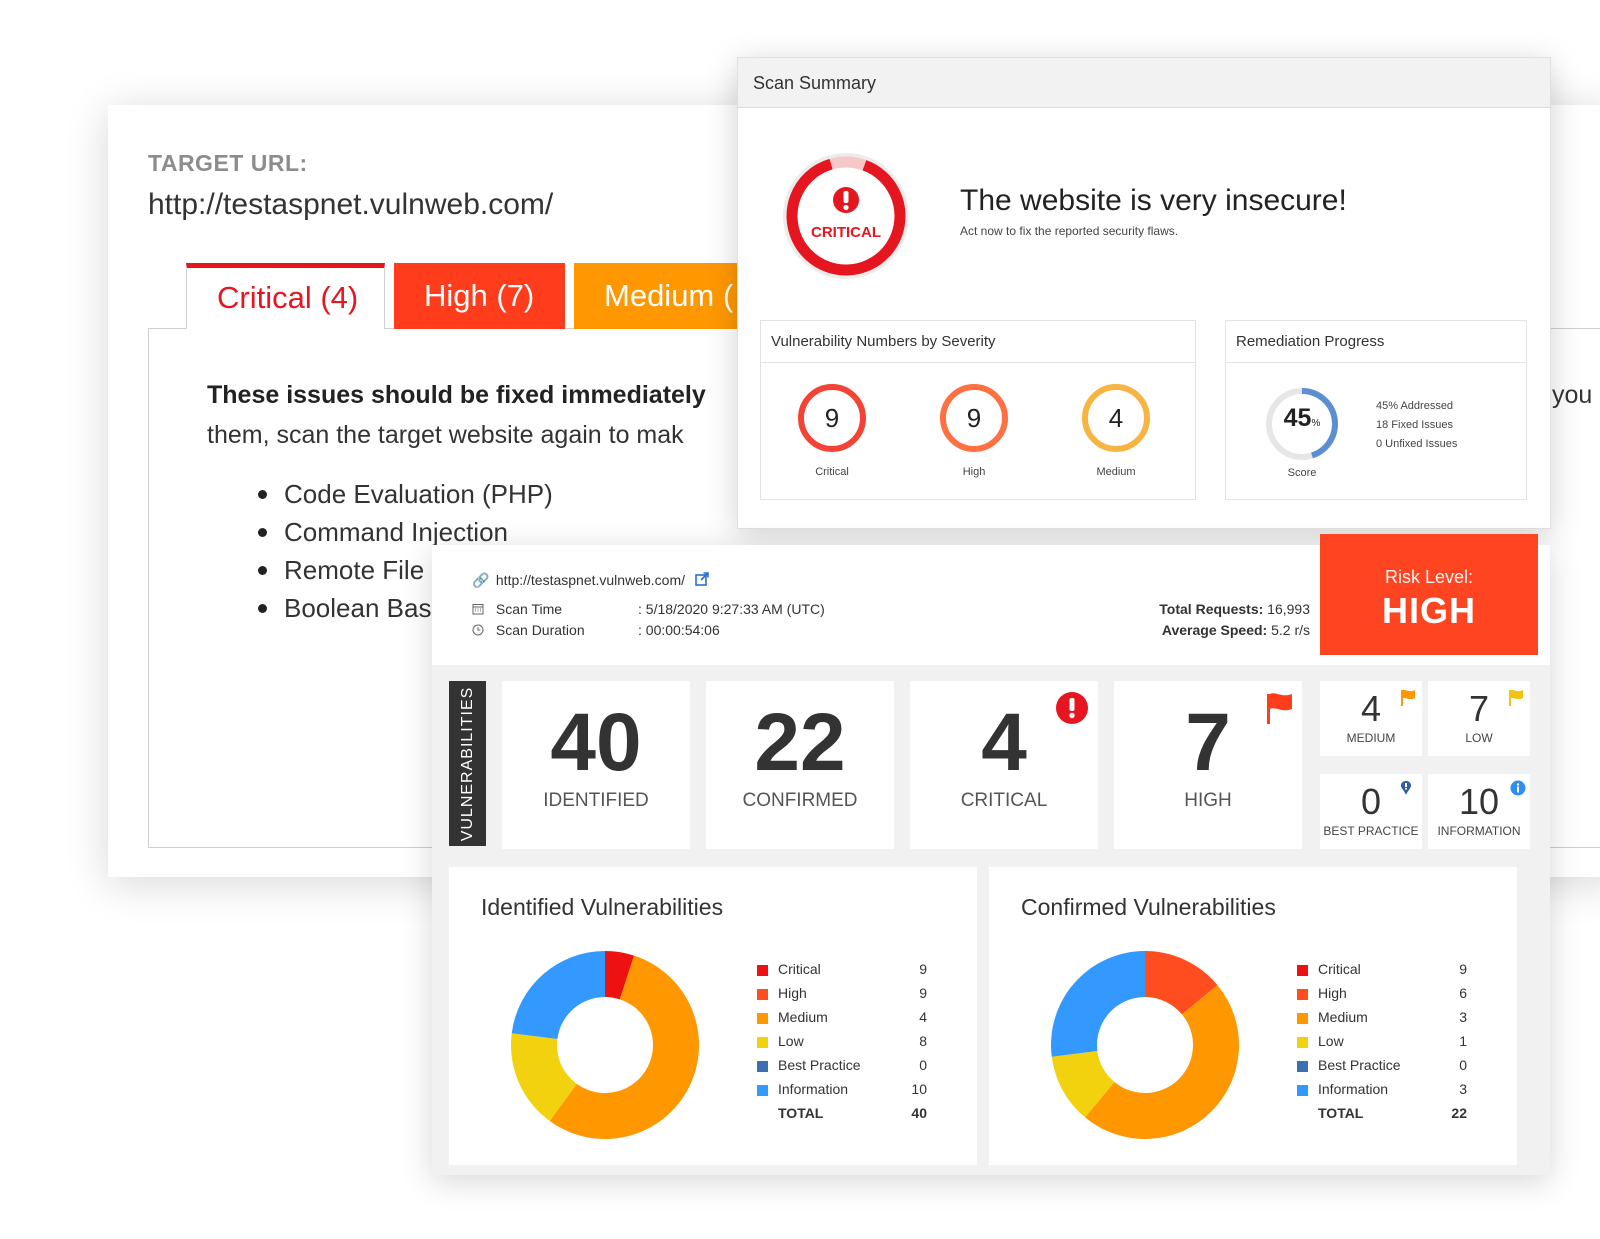 The image size is (1600, 1239). I want to click on information-small-stat: 10 INFORMATION, so click(1479, 811).